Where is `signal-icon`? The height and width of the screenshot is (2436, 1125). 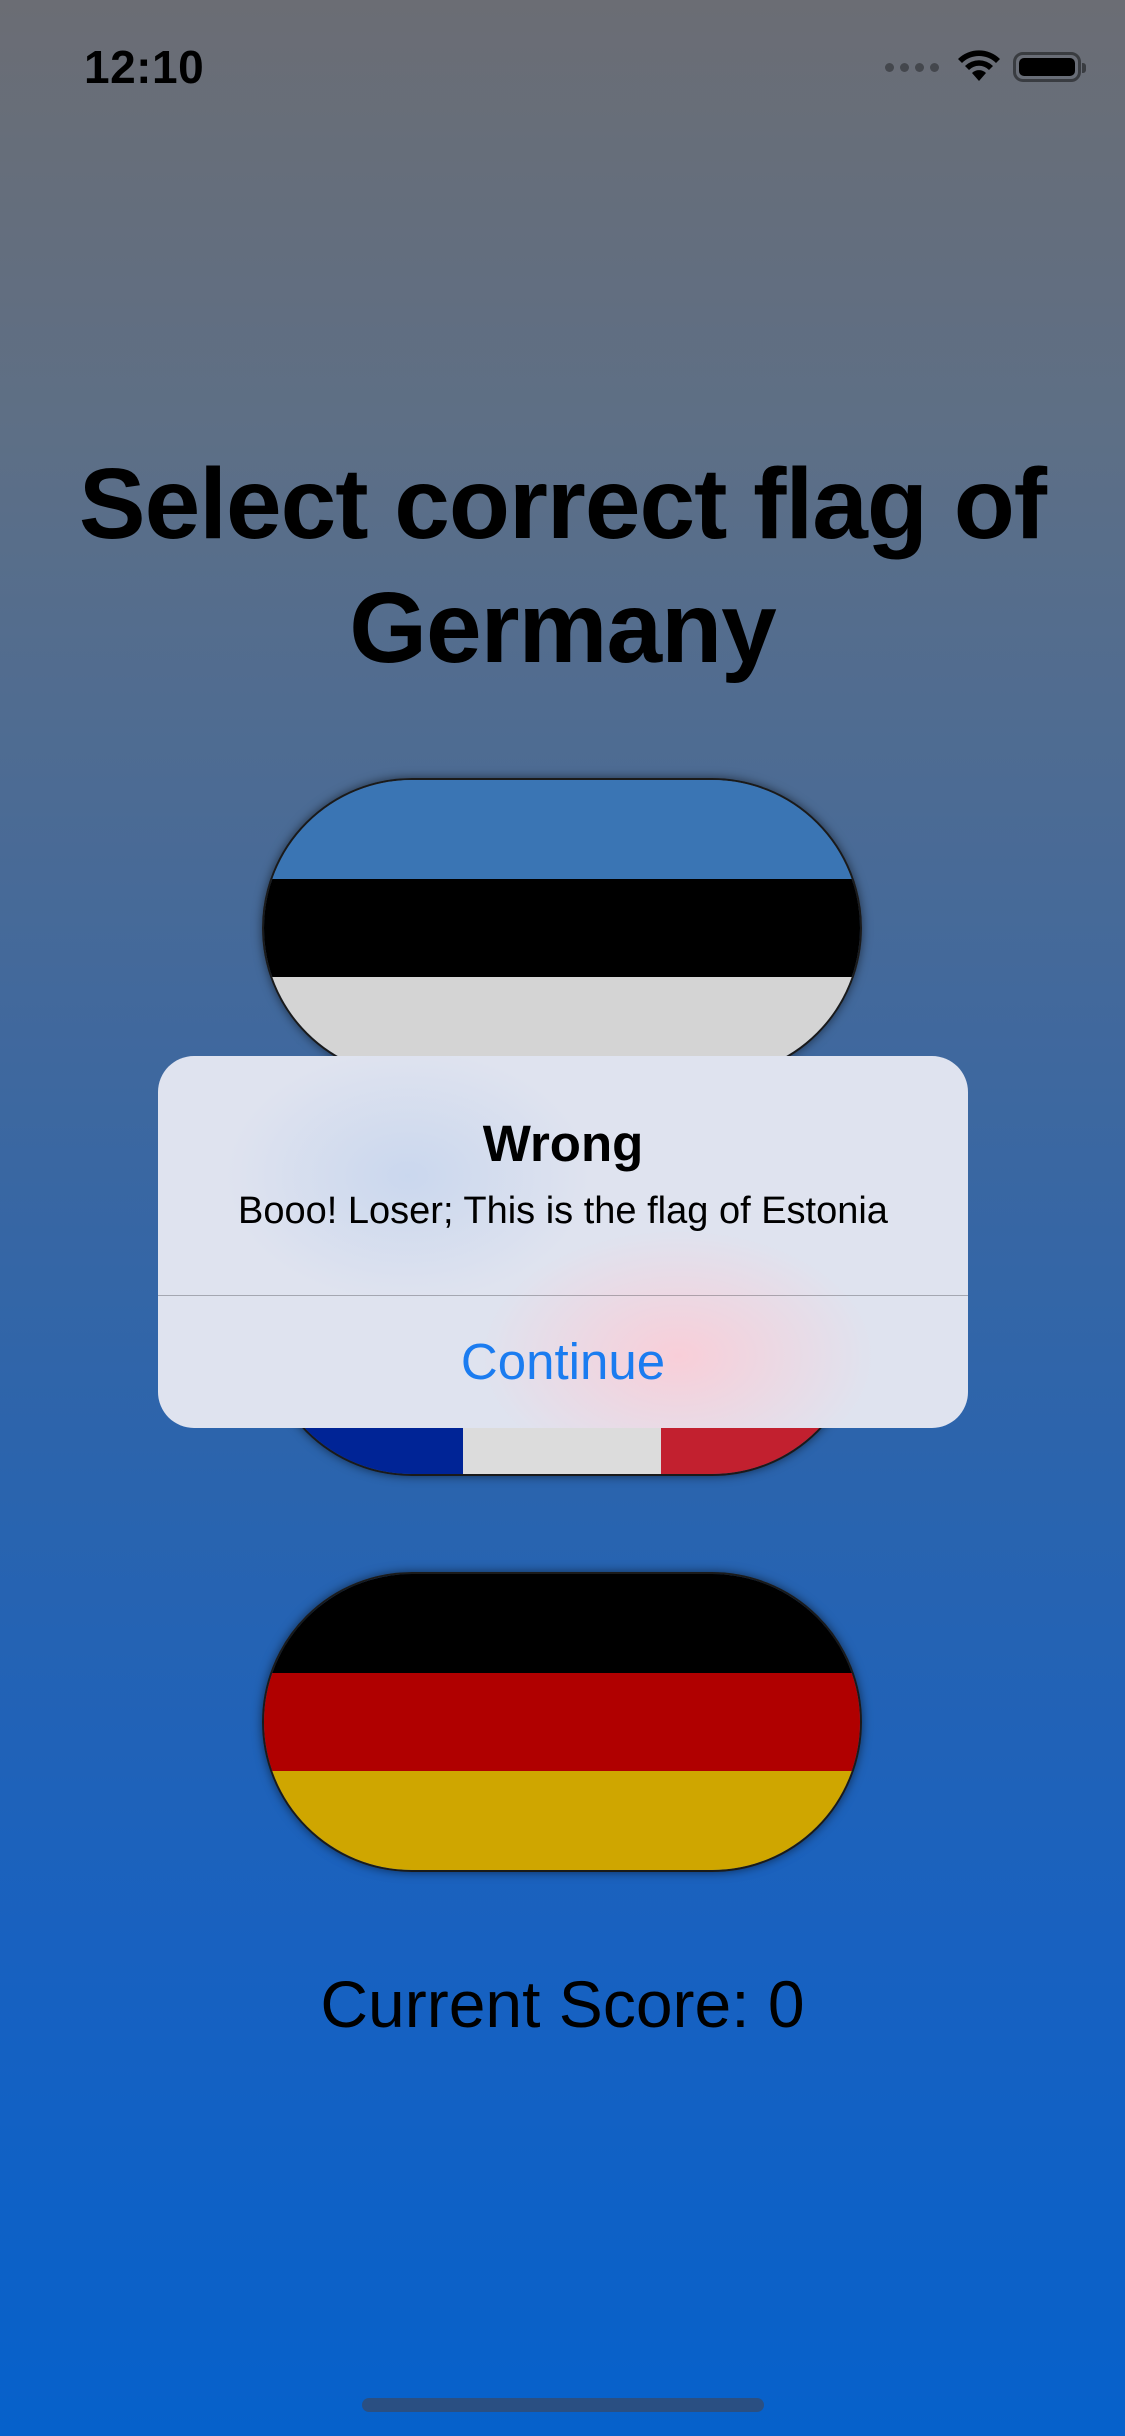
signal-icon is located at coordinates (912, 67).